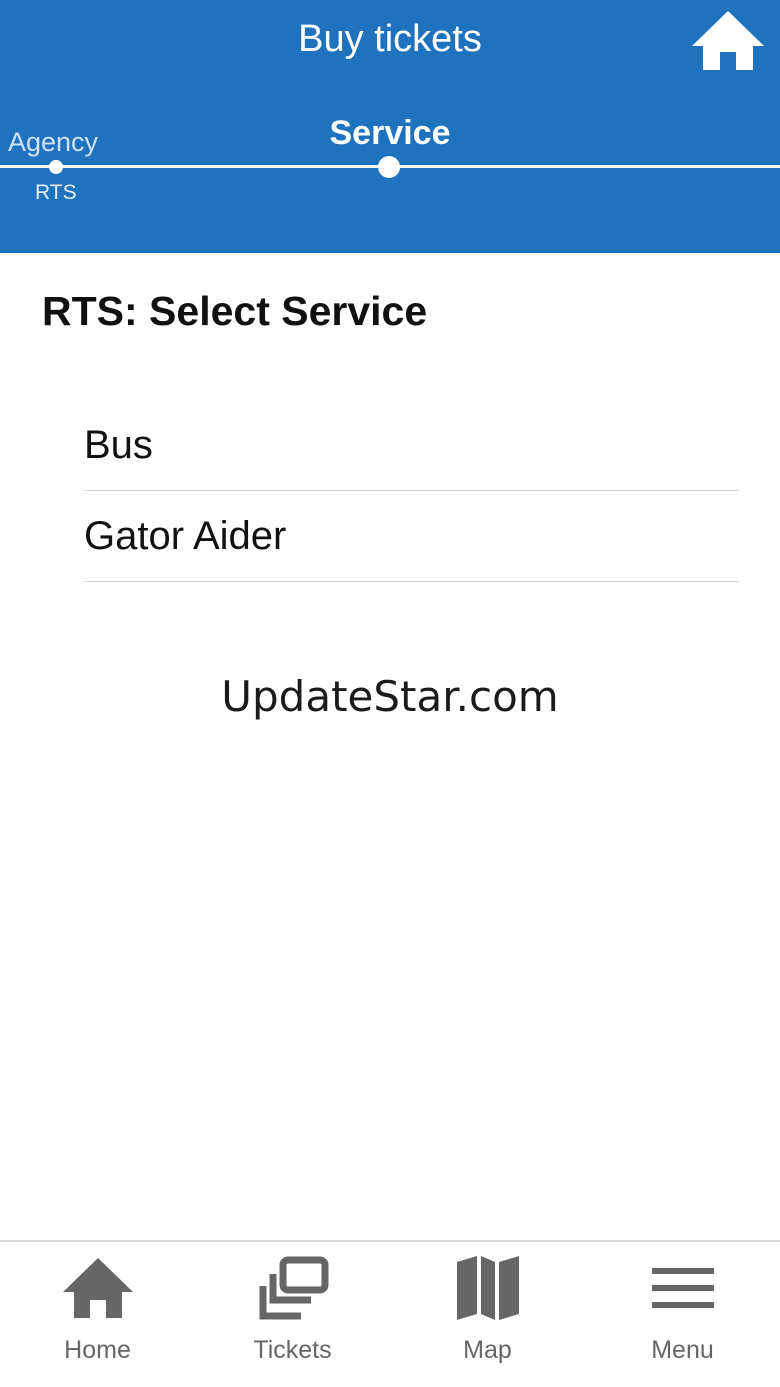 This screenshot has height=1387, width=780. I want to click on service-item-gator-aider: Gator Aider, so click(411, 536).